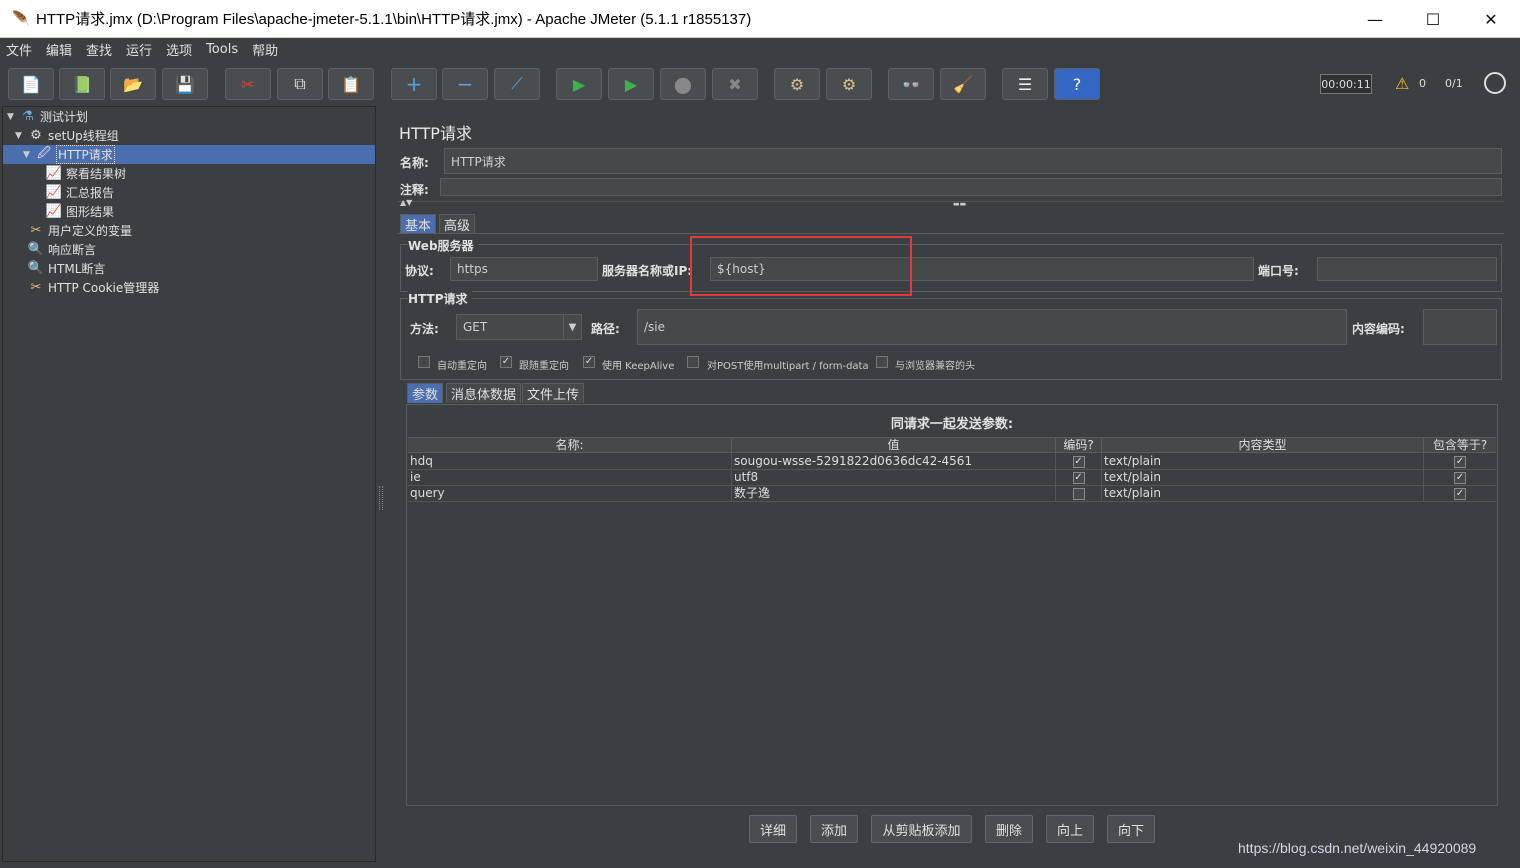  What do you see at coordinates (79, 230) in the screenshot?
I see `tree-item-user-defined-variables: ✂ 用户定义的变量` at bounding box center [79, 230].